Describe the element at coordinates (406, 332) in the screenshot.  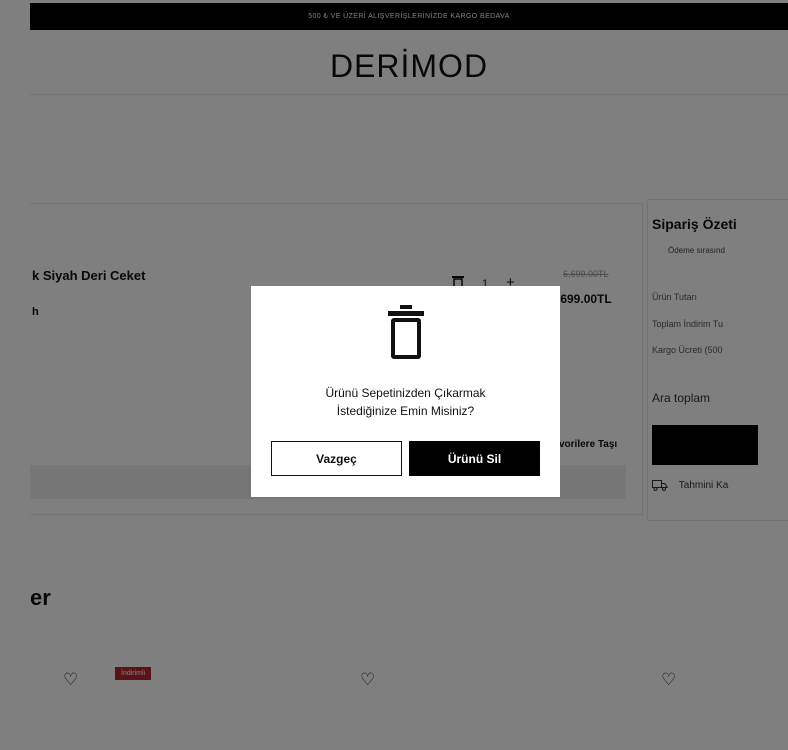
I see `trash-icon` at that location.